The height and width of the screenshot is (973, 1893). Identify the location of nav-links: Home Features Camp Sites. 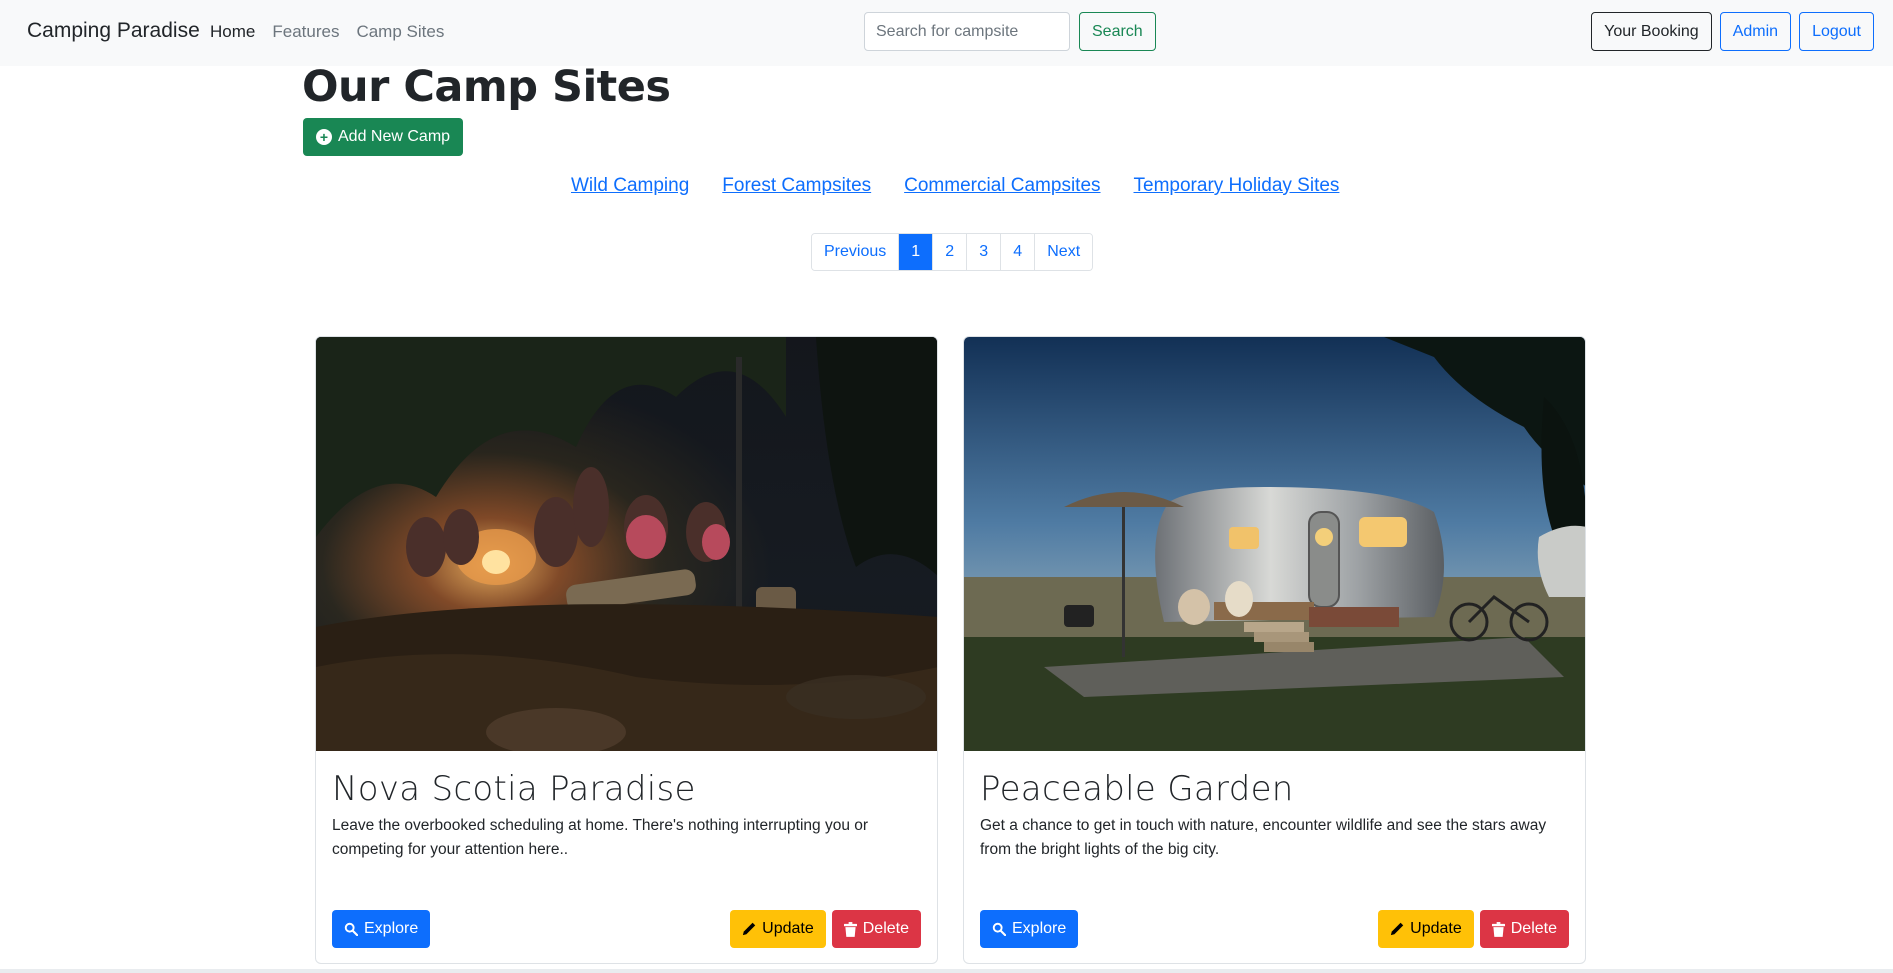
(327, 32).